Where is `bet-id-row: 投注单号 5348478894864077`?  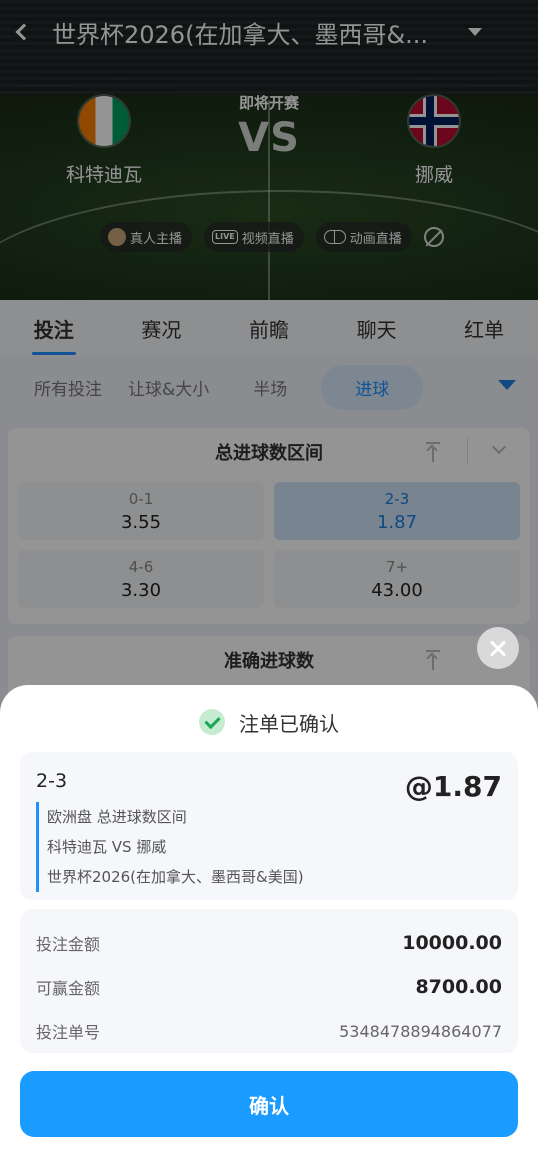
bet-id-row: 投注单号 5348478894864077 is located at coordinates (269, 1031).